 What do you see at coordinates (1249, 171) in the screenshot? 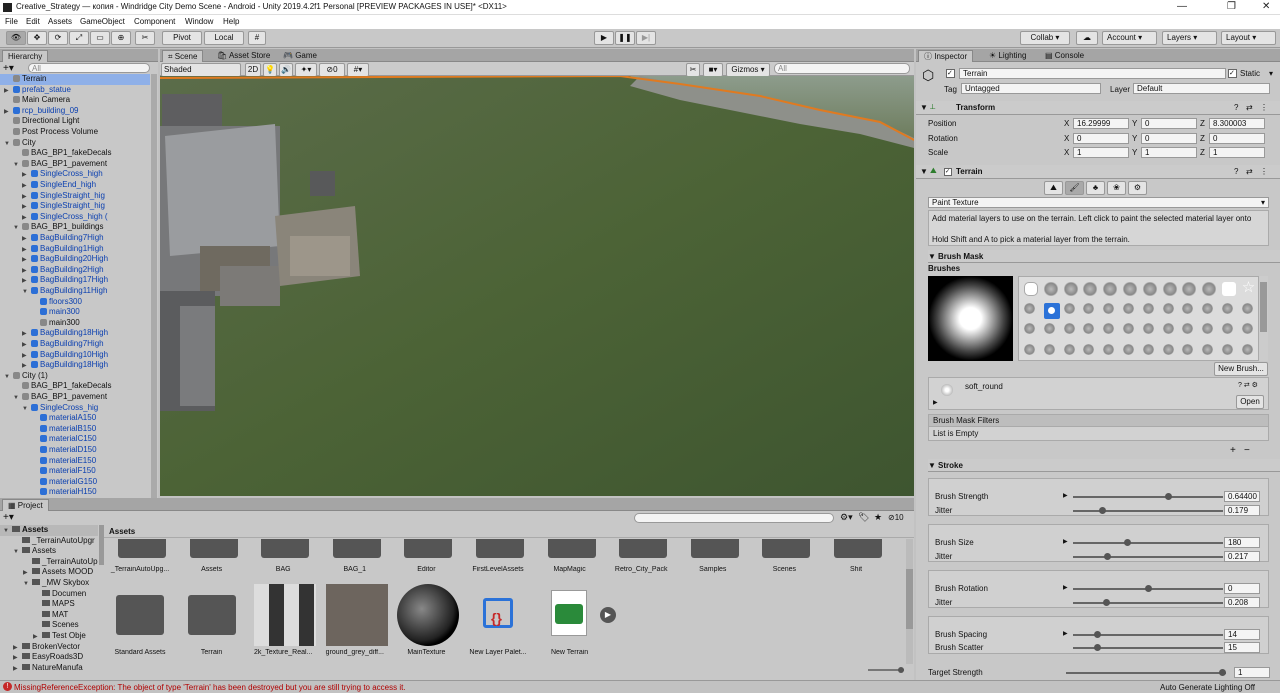
I see `preset-icon: ⇄` at bounding box center [1249, 171].